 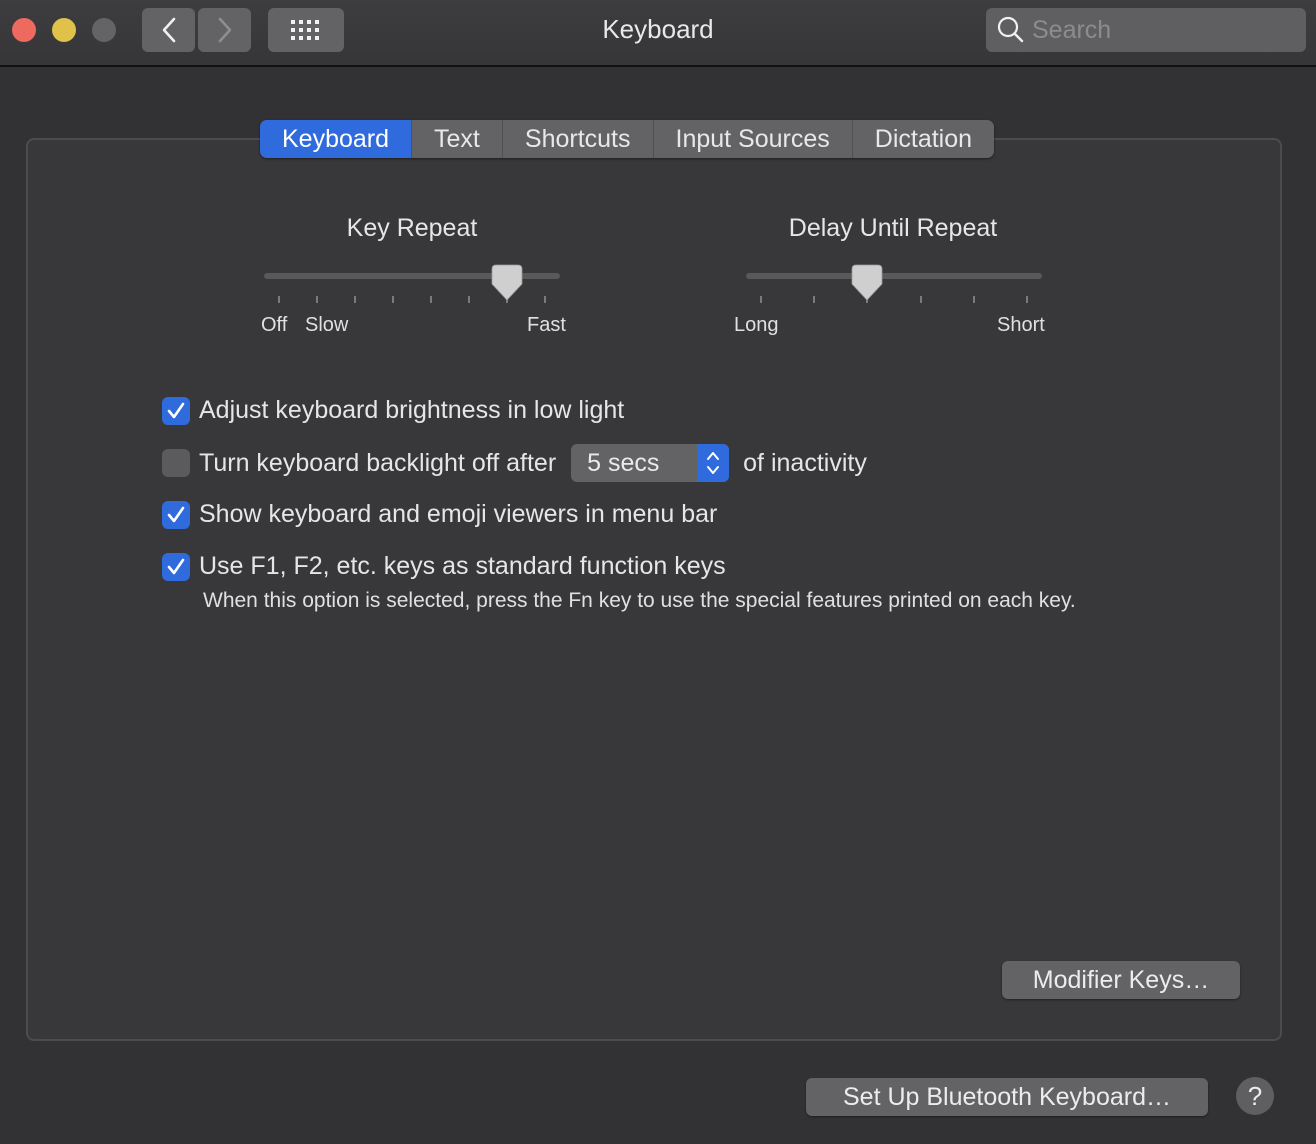 I want to click on show-viewers-checkbox, so click(x=176, y=514).